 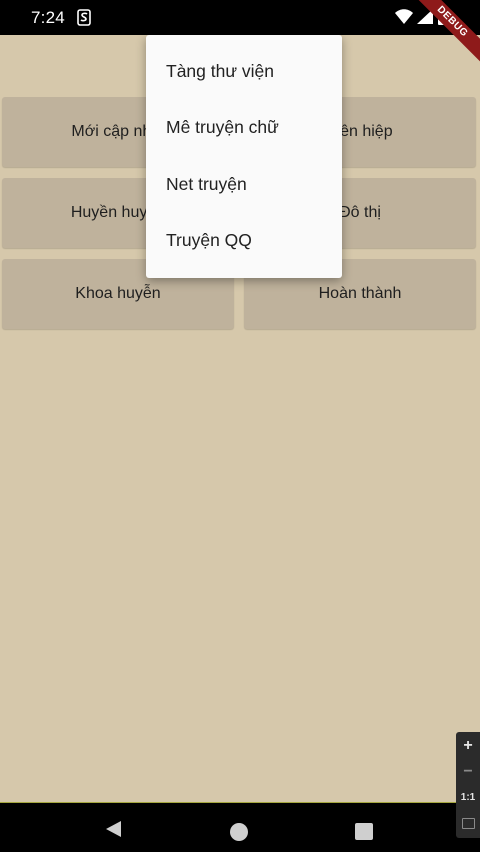 What do you see at coordinates (468, 746) in the screenshot?
I see `zoom-in-button: +` at bounding box center [468, 746].